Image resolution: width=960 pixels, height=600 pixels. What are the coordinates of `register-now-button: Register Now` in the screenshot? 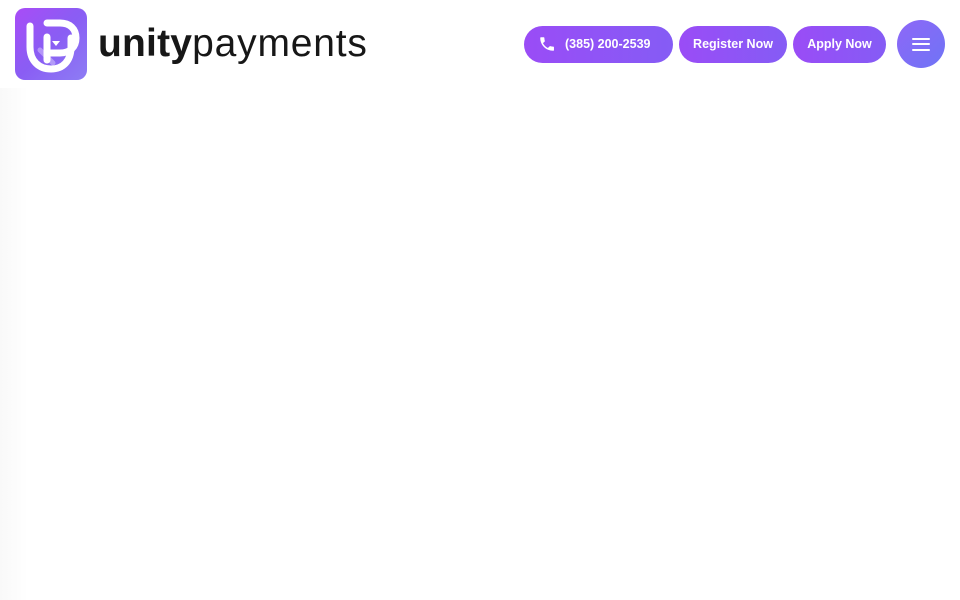 It's located at (733, 44).